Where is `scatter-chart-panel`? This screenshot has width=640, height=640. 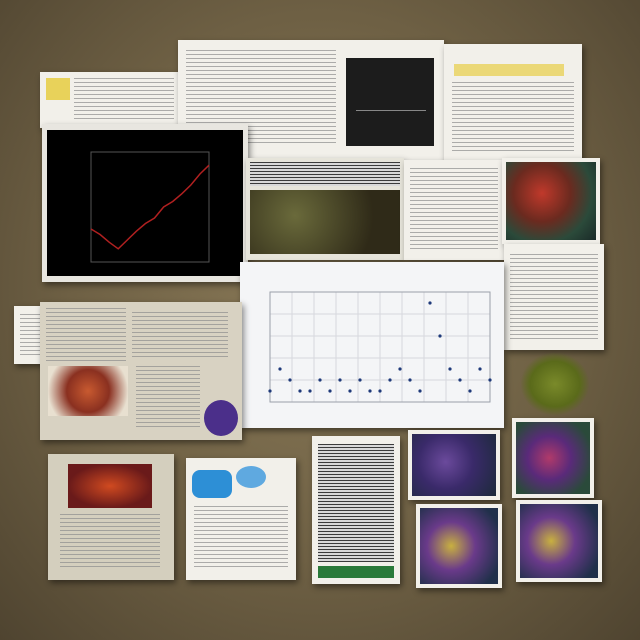
scatter-chart-panel is located at coordinates (372, 345).